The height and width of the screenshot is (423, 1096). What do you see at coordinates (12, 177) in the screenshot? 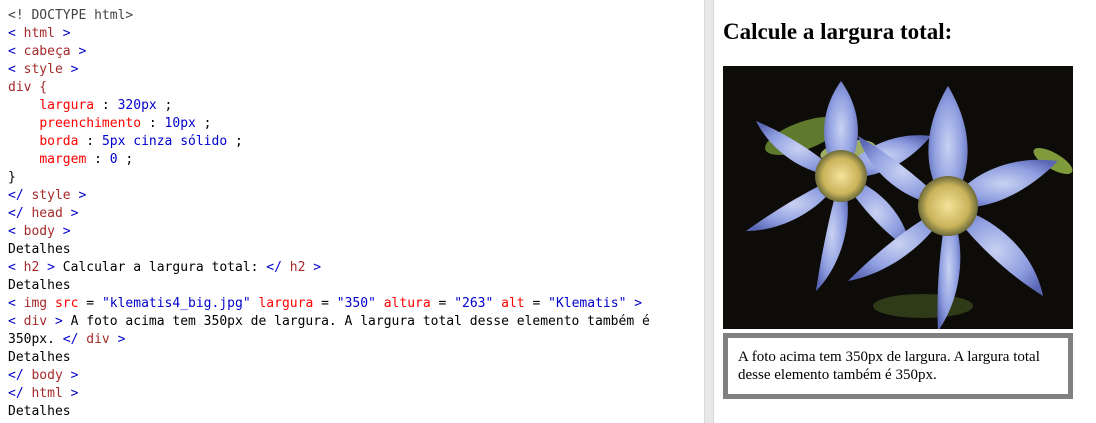
I see `code-line-close-brace: }` at bounding box center [12, 177].